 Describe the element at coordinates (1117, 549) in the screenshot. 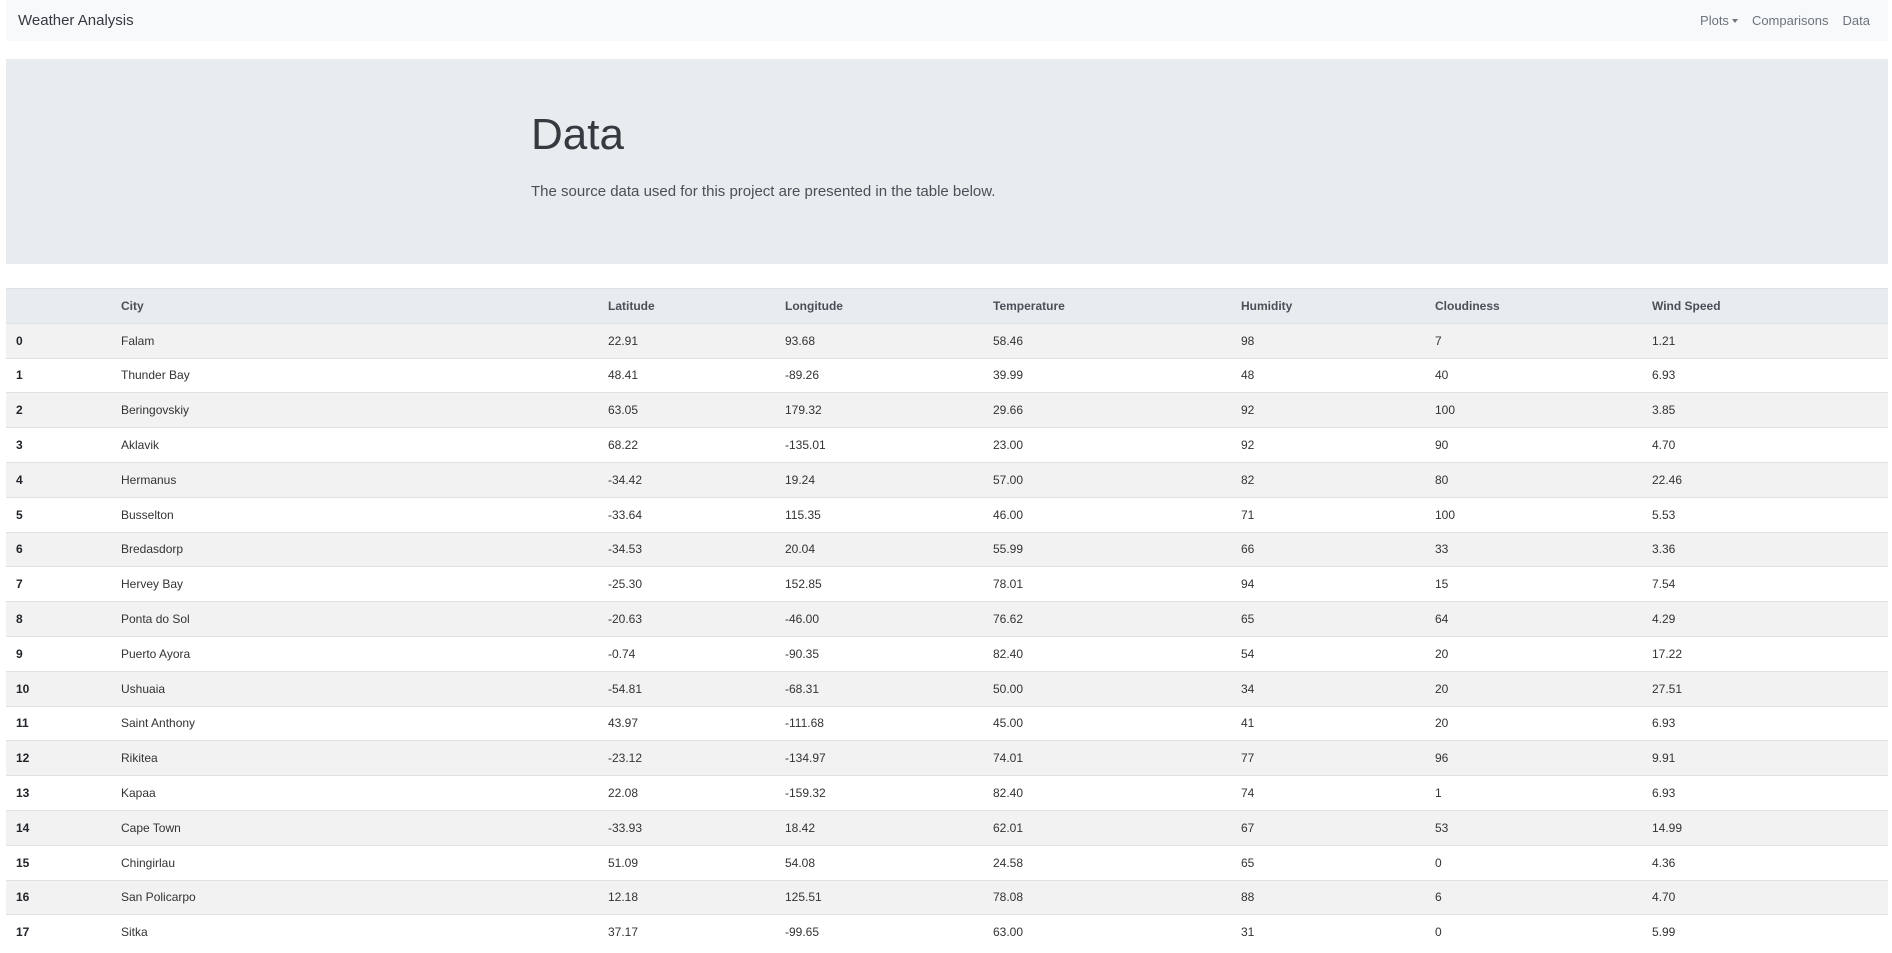

I see `cell-temperature: 55.99` at that location.